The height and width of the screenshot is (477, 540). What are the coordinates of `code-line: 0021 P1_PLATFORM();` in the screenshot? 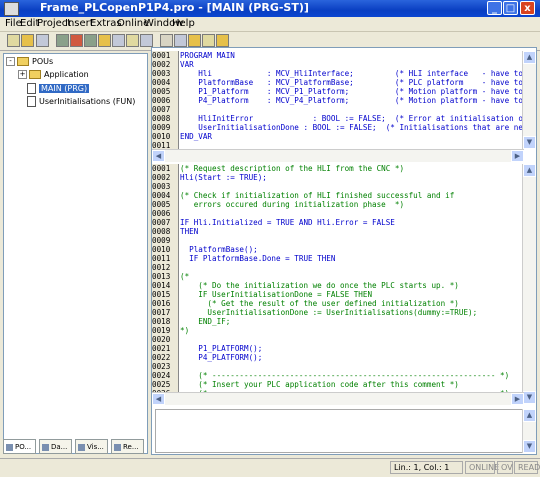 It's located at (338, 348).